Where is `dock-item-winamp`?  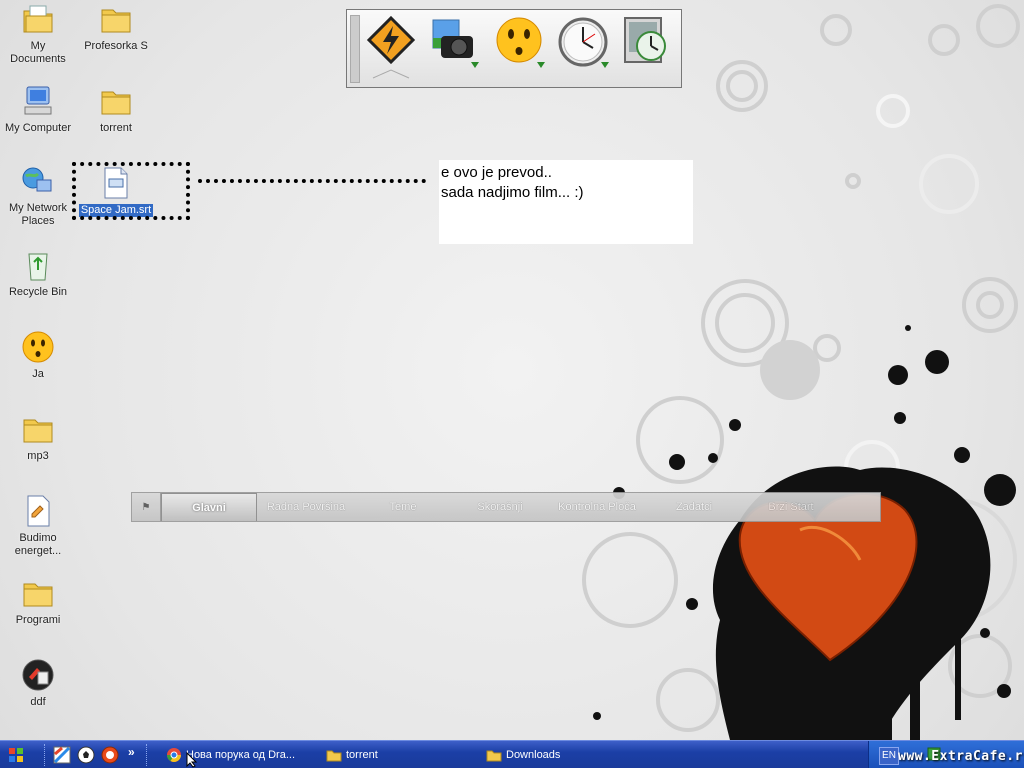 dock-item-winamp is located at coordinates (391, 49).